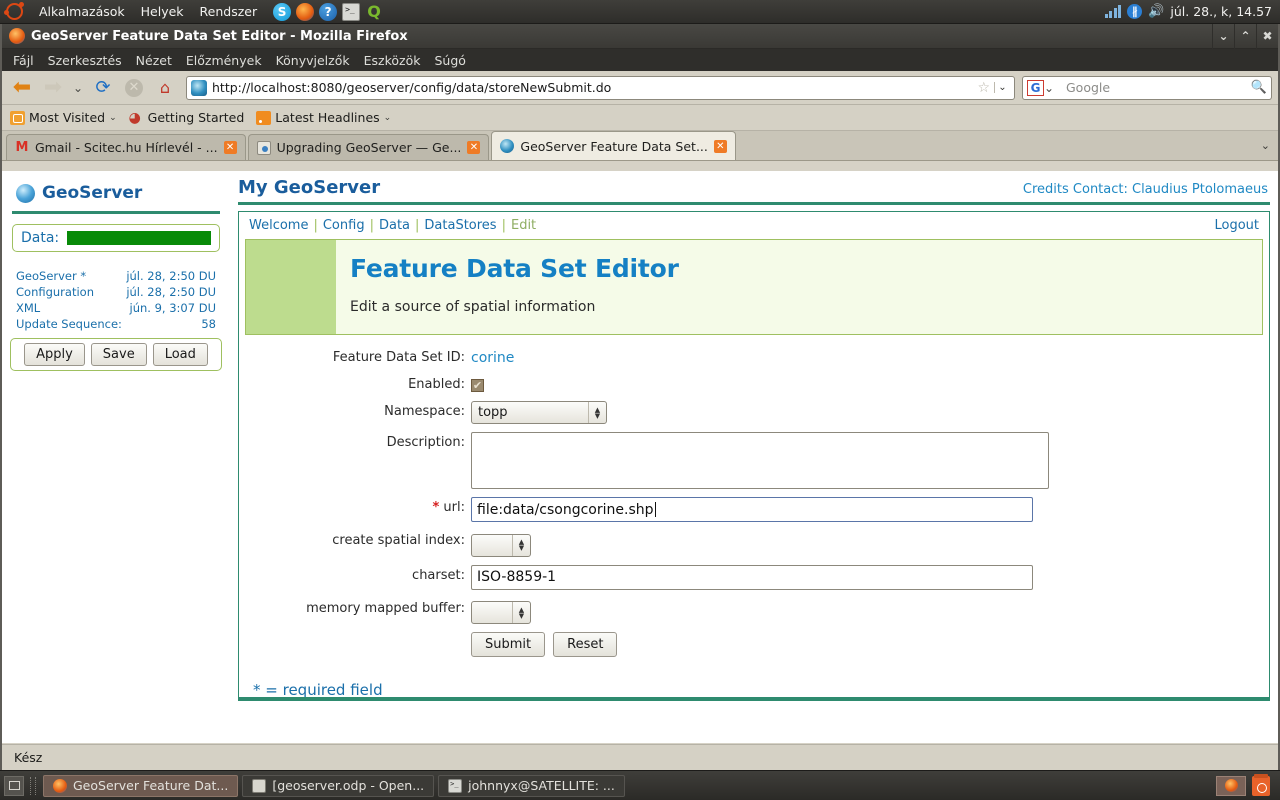 The image size is (1280, 800). Describe the element at coordinates (1002, 87) in the screenshot. I see `url-dropdown-icon: ⌄` at that location.